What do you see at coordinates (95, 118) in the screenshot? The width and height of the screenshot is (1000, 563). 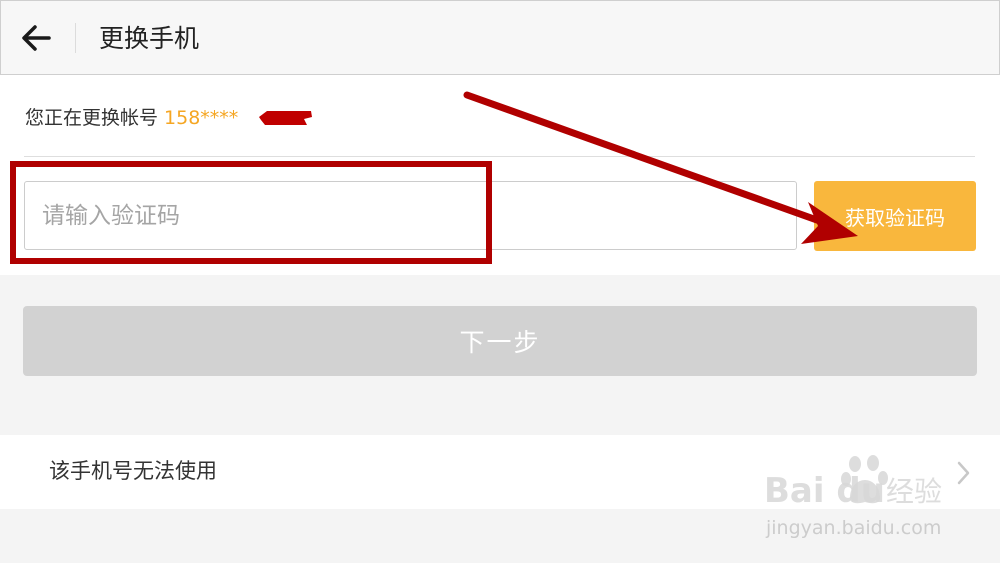 I see `account-prefix-text: 您正在更换帐号` at bounding box center [95, 118].